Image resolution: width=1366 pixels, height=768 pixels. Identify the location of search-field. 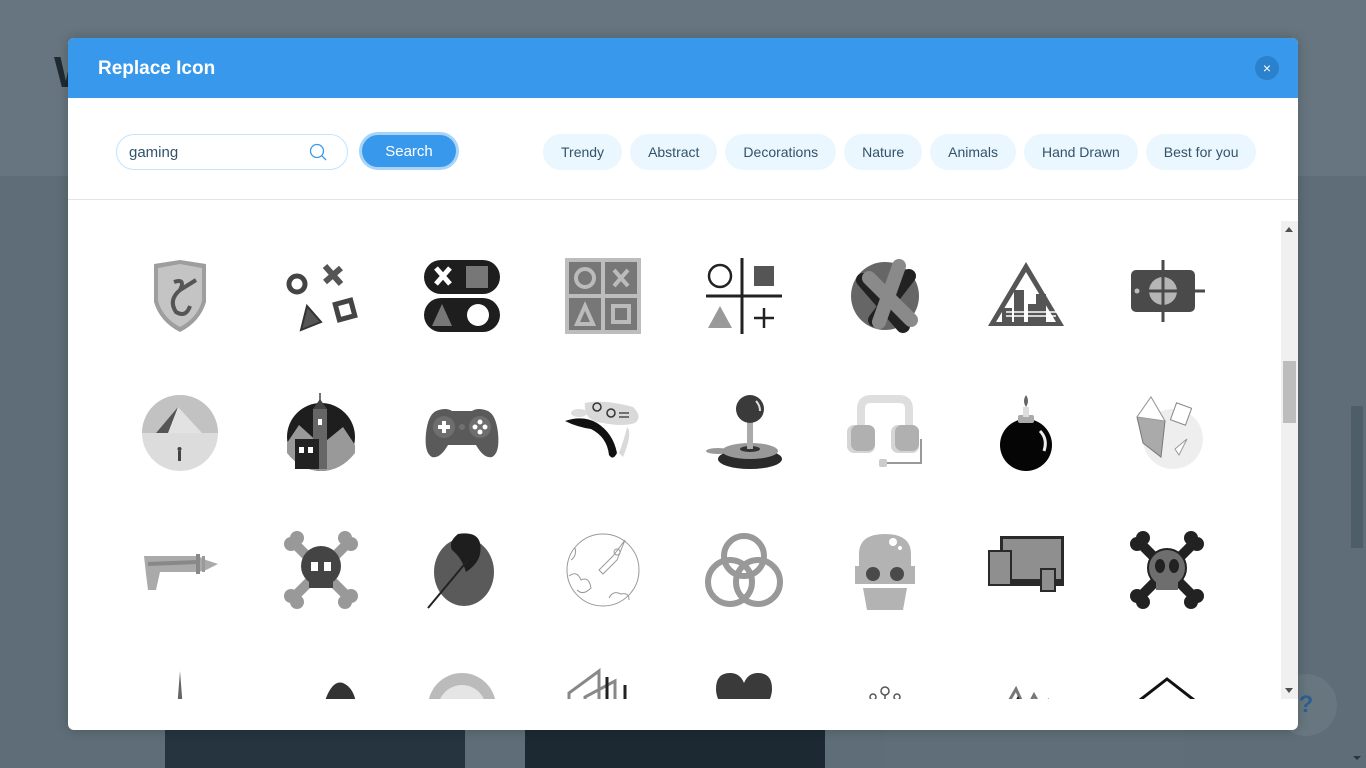
(232, 152).